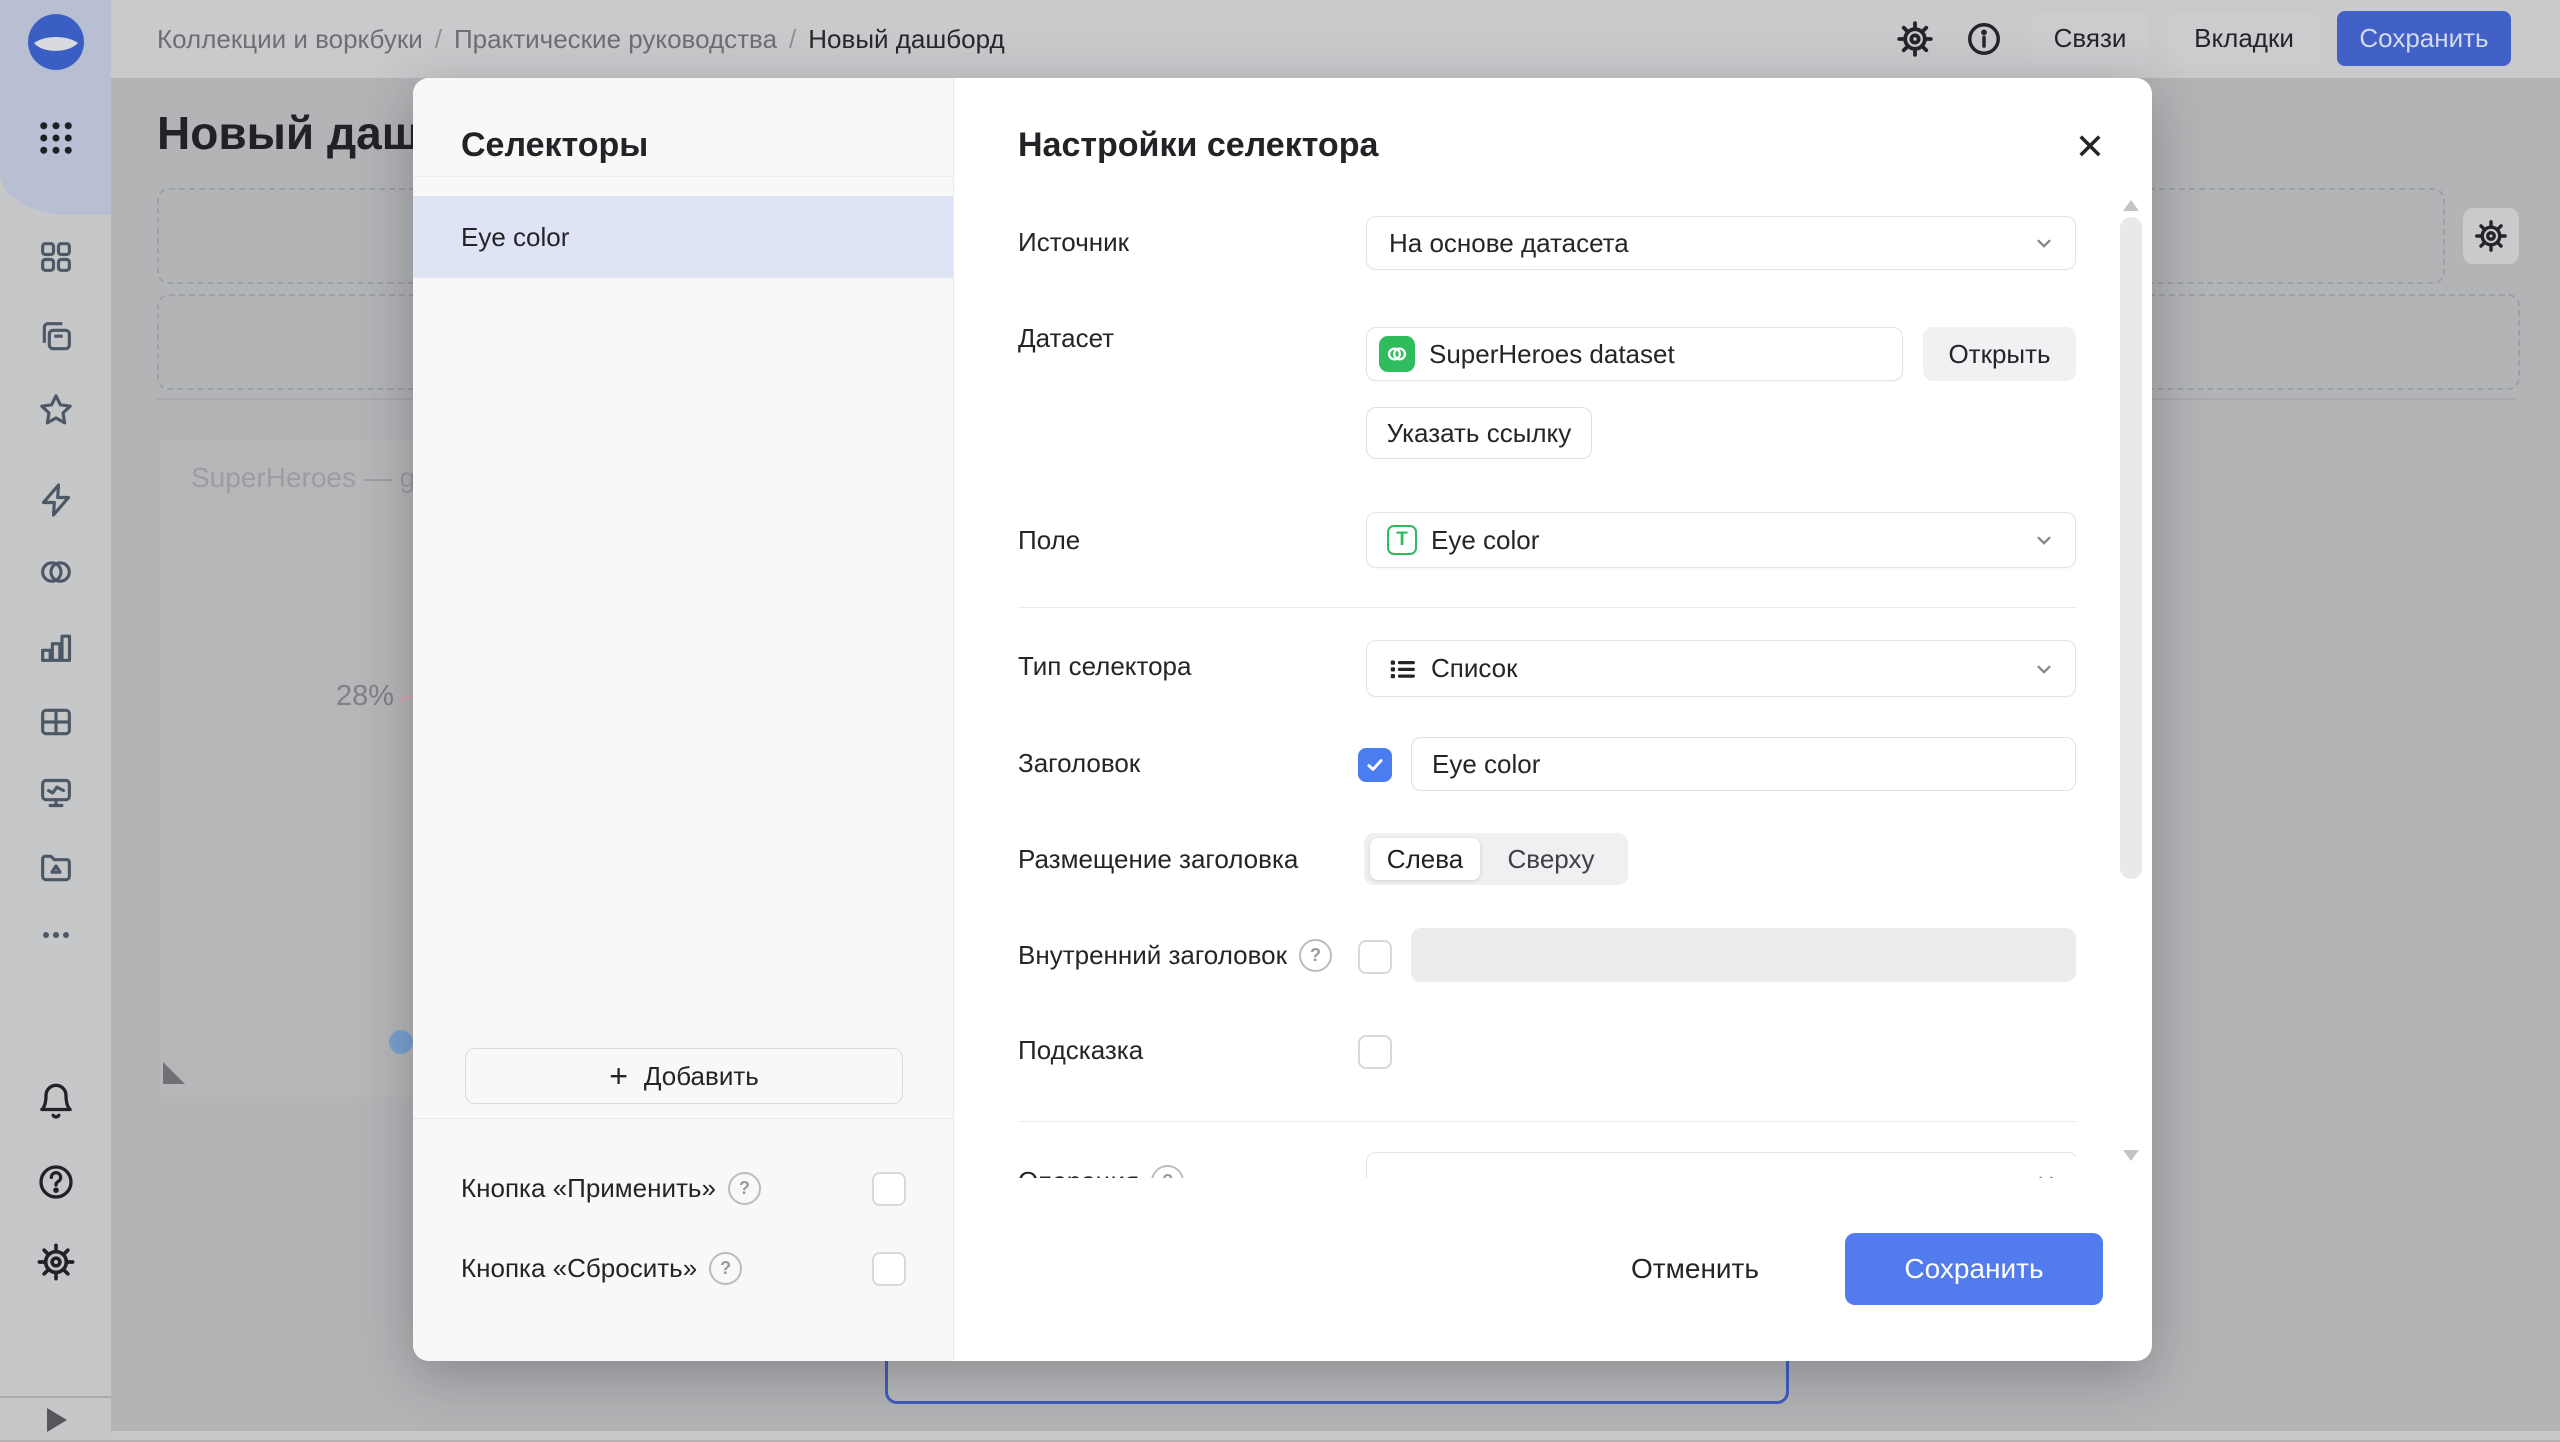  I want to click on selector-list-item: Eye color, so click(683, 237).